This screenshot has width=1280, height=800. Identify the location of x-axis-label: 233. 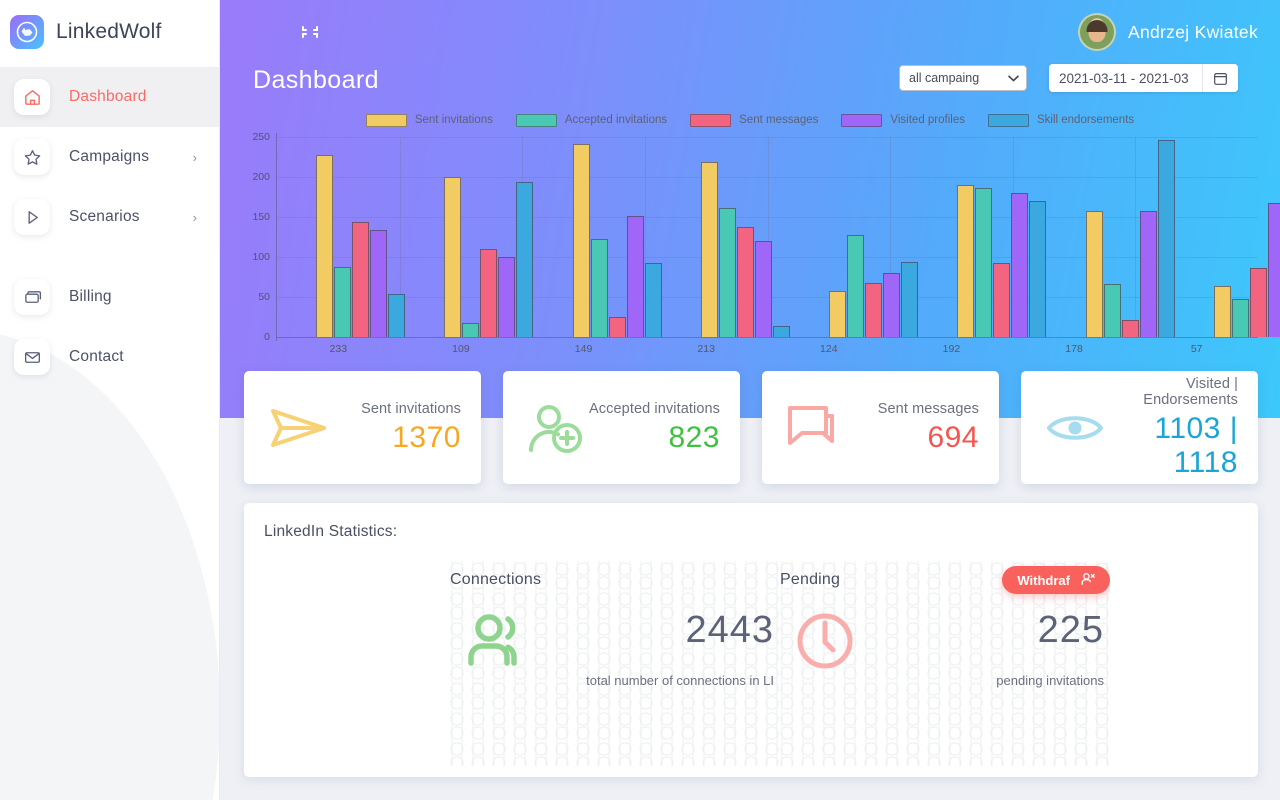
(338, 349).